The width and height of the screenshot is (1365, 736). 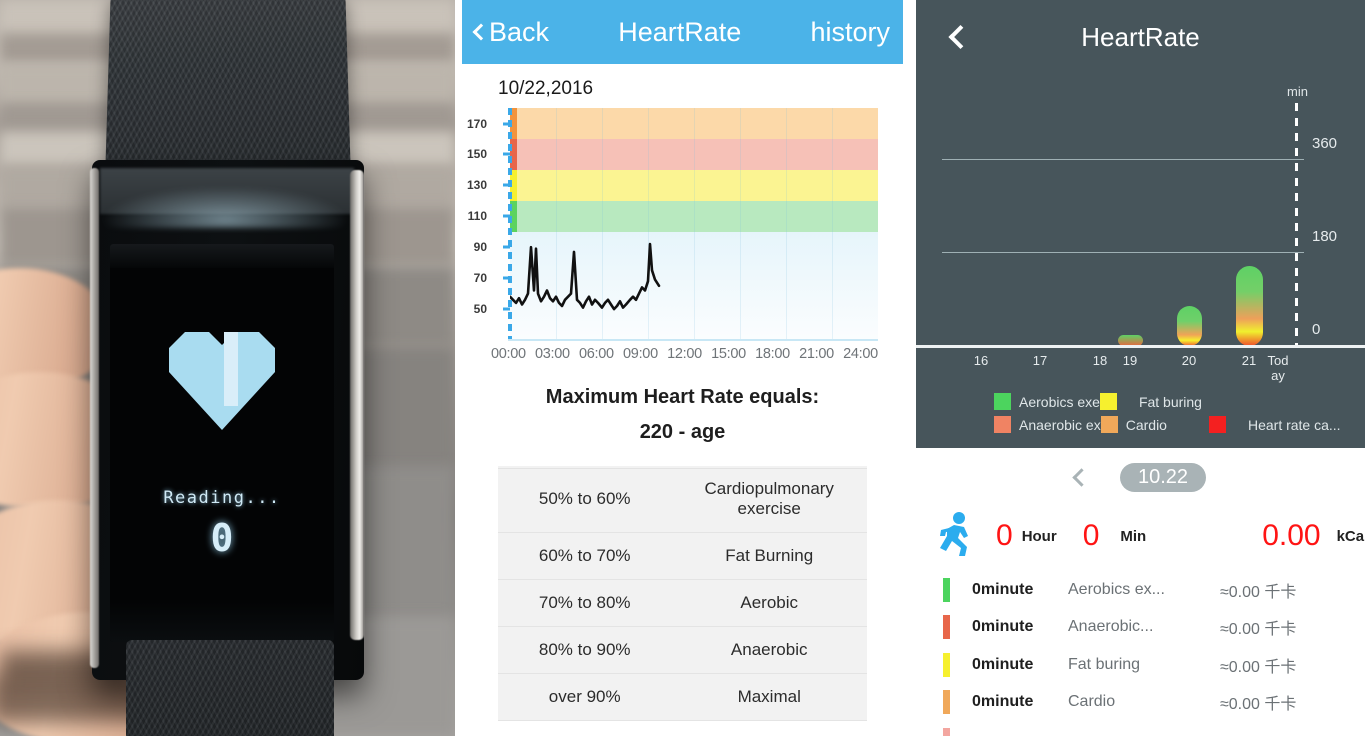 I want to click on table-row: over 90% Maximal, so click(x=682, y=697).